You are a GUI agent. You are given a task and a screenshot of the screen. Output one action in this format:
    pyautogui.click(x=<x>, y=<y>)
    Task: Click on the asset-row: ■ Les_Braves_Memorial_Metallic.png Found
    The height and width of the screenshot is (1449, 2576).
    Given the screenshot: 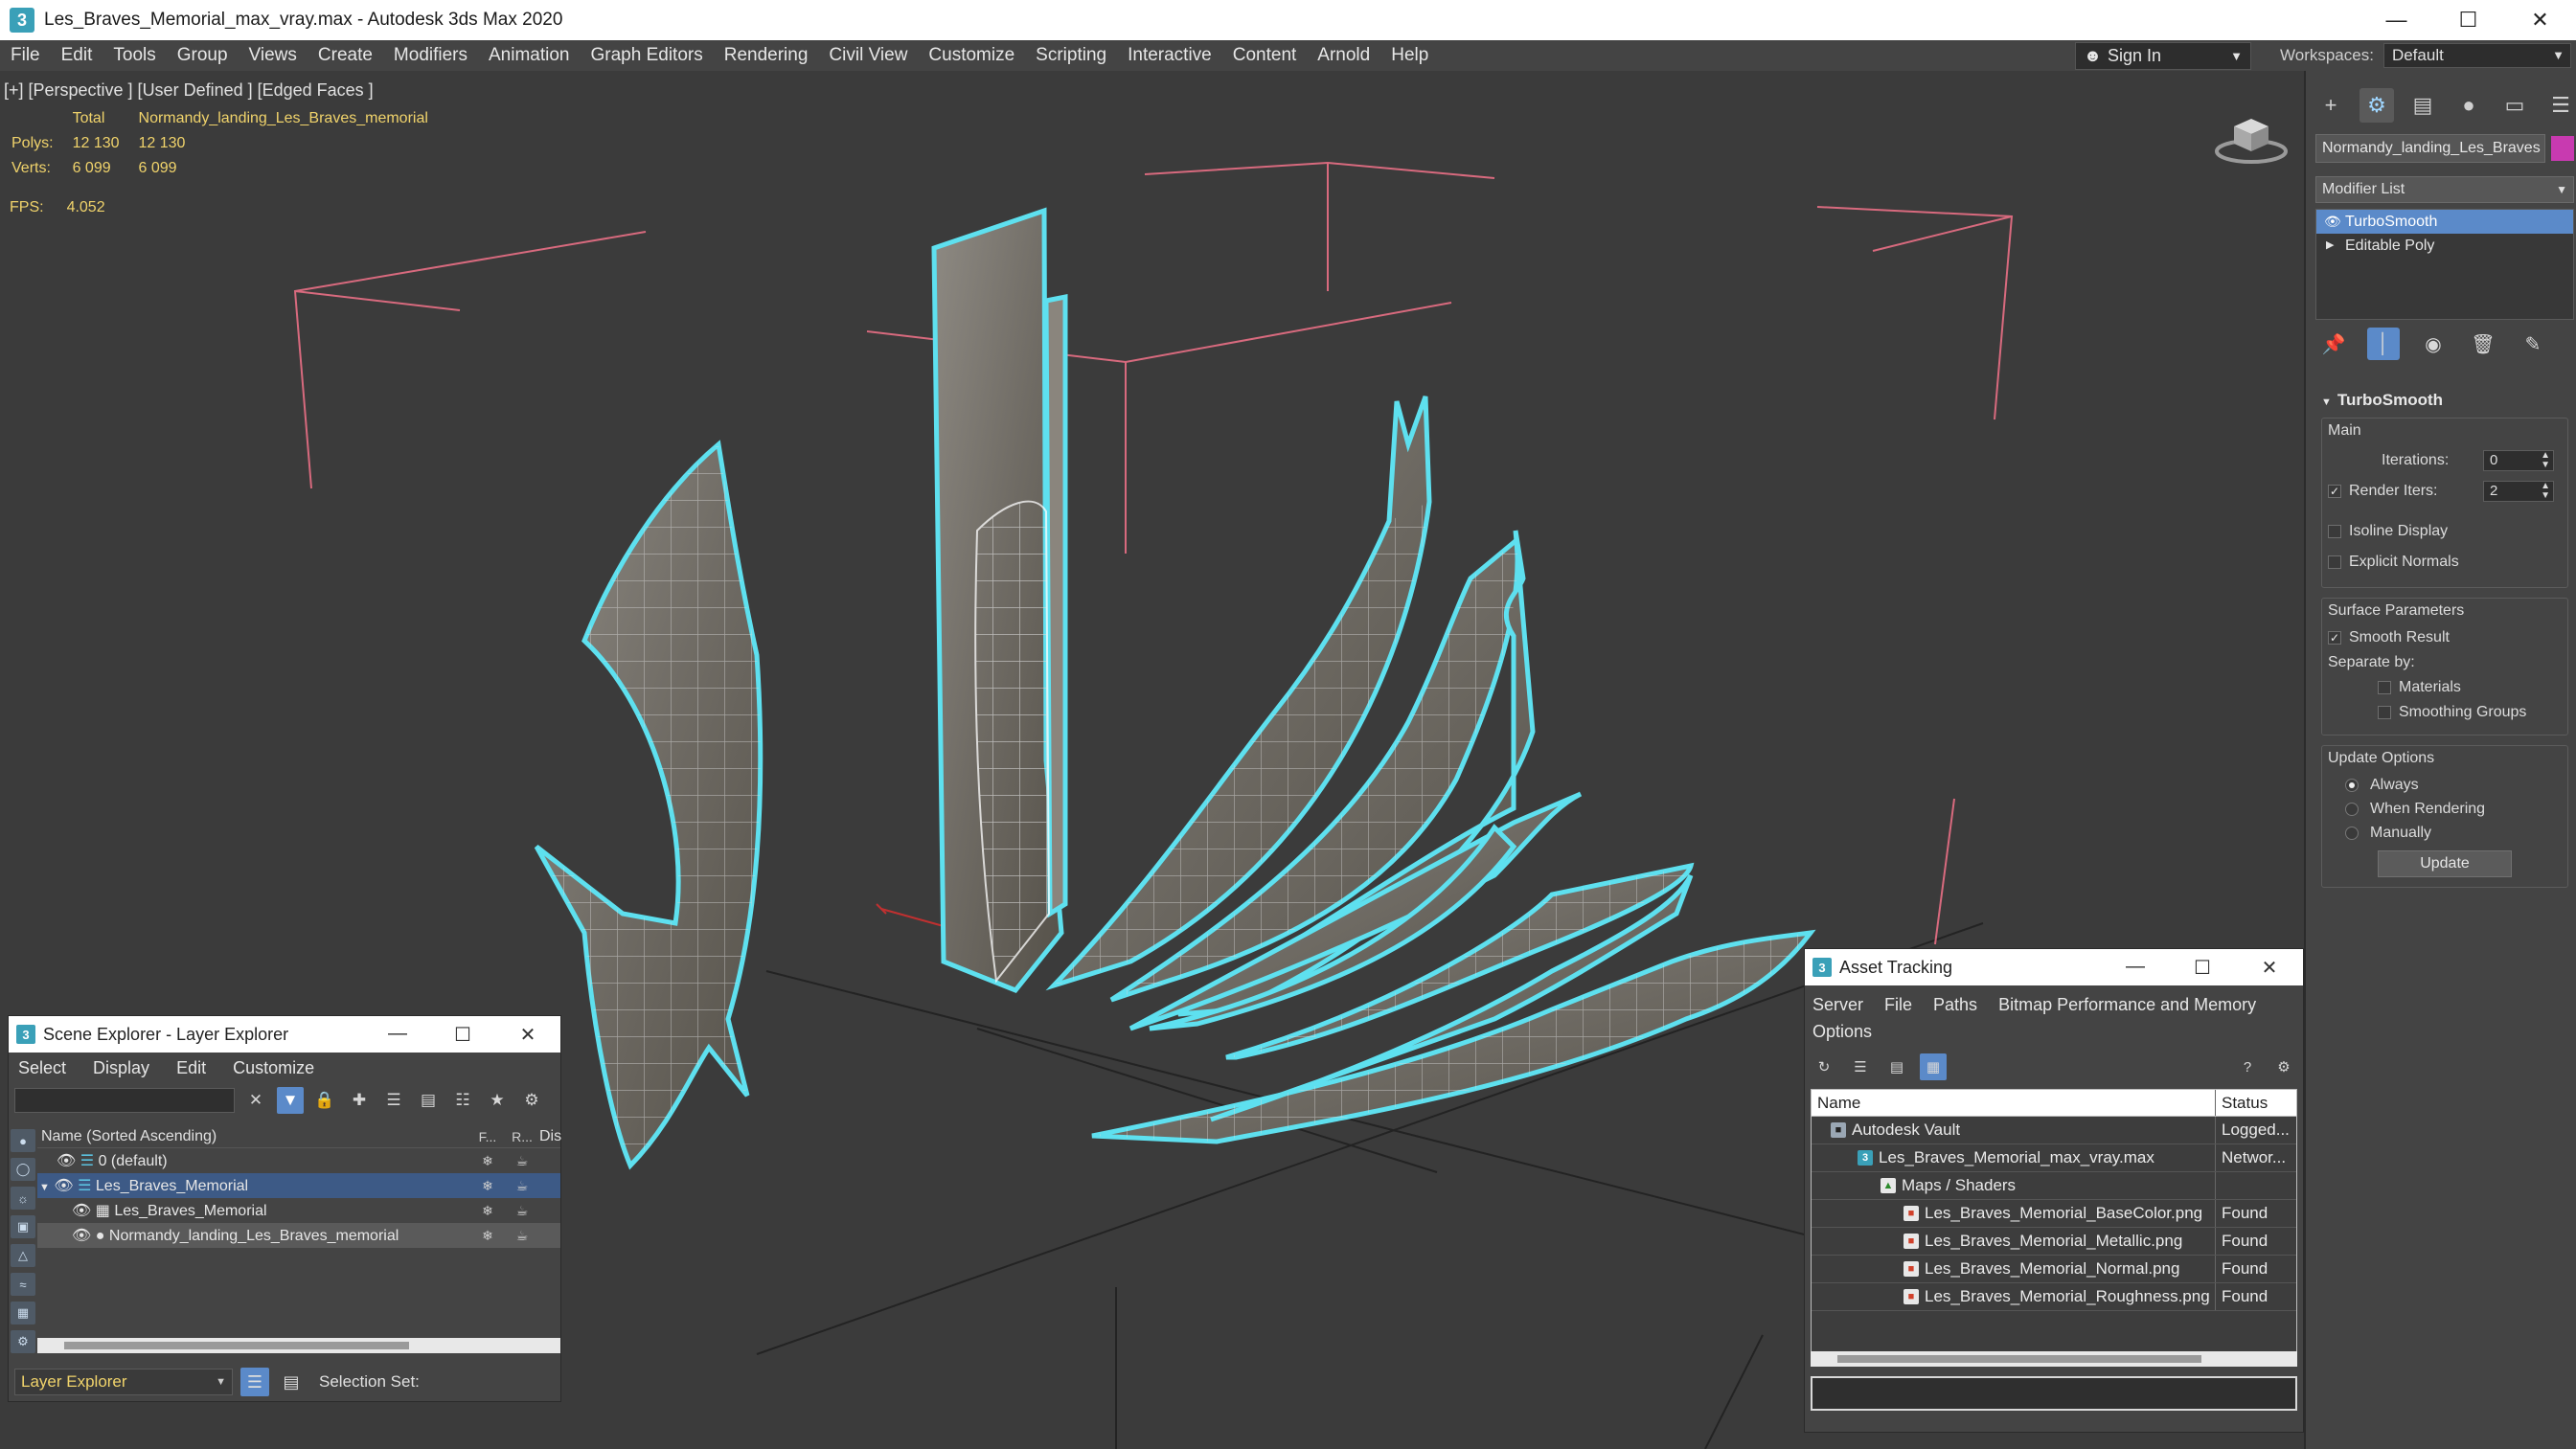 What is the action you would take?
    pyautogui.click(x=2054, y=1242)
    